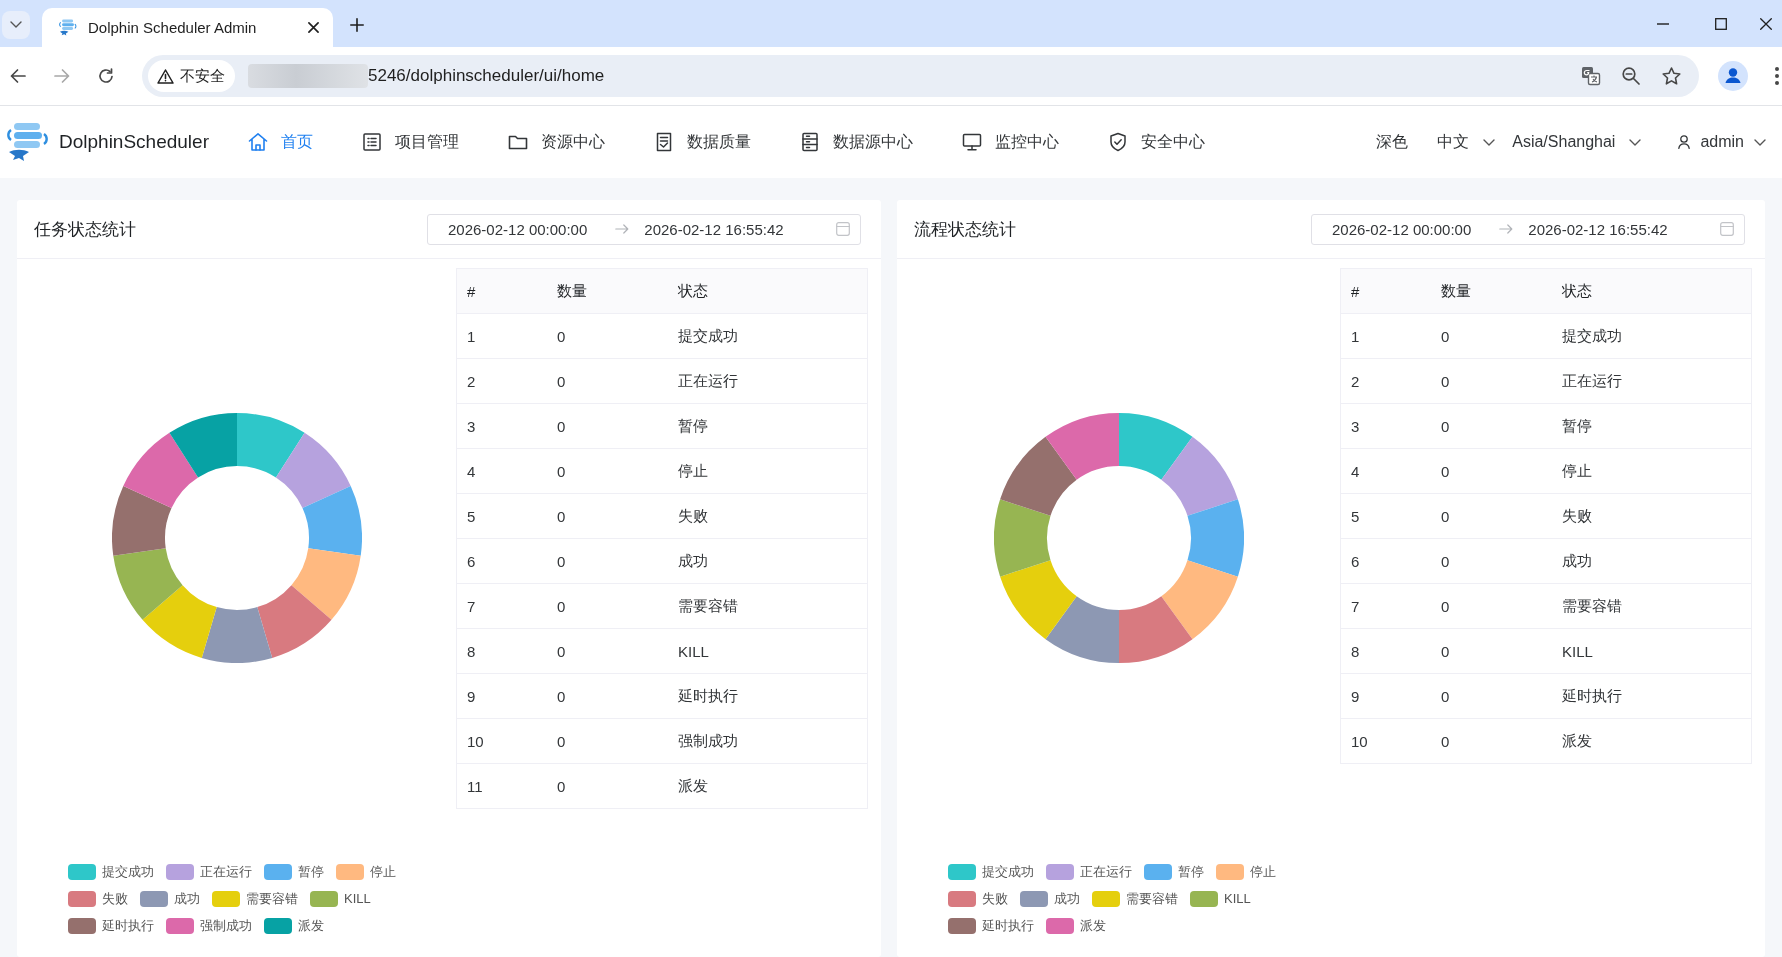  I want to click on legend-label: KILL, so click(357, 898).